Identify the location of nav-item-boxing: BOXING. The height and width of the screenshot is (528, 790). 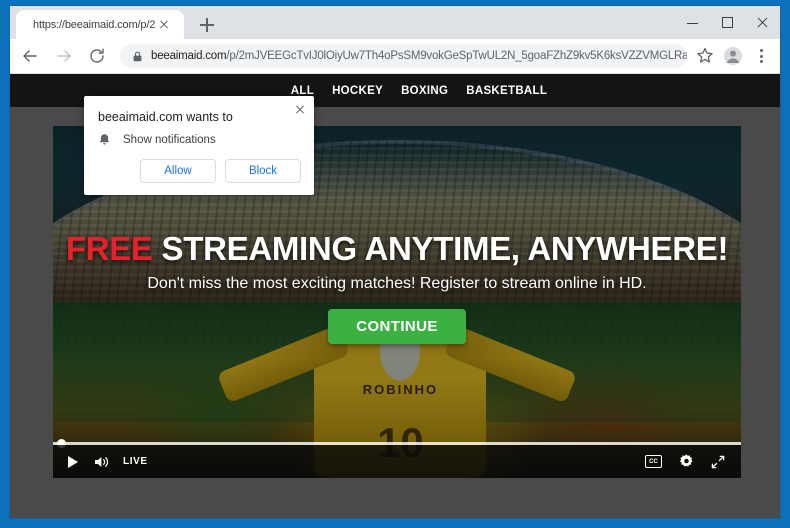
(424, 91).